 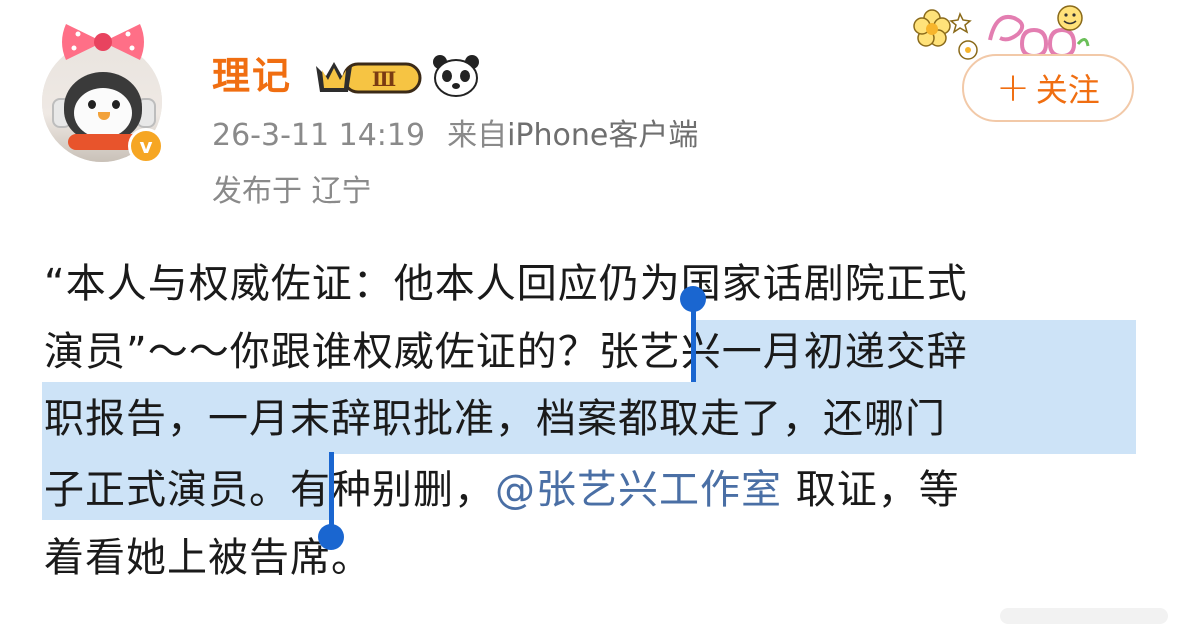 What do you see at coordinates (1084, 616) in the screenshot?
I see `watermark-icon` at bounding box center [1084, 616].